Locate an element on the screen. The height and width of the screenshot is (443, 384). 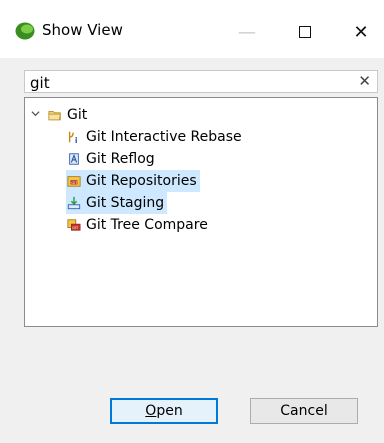
minimize-icon: — is located at coordinates (247, 32).